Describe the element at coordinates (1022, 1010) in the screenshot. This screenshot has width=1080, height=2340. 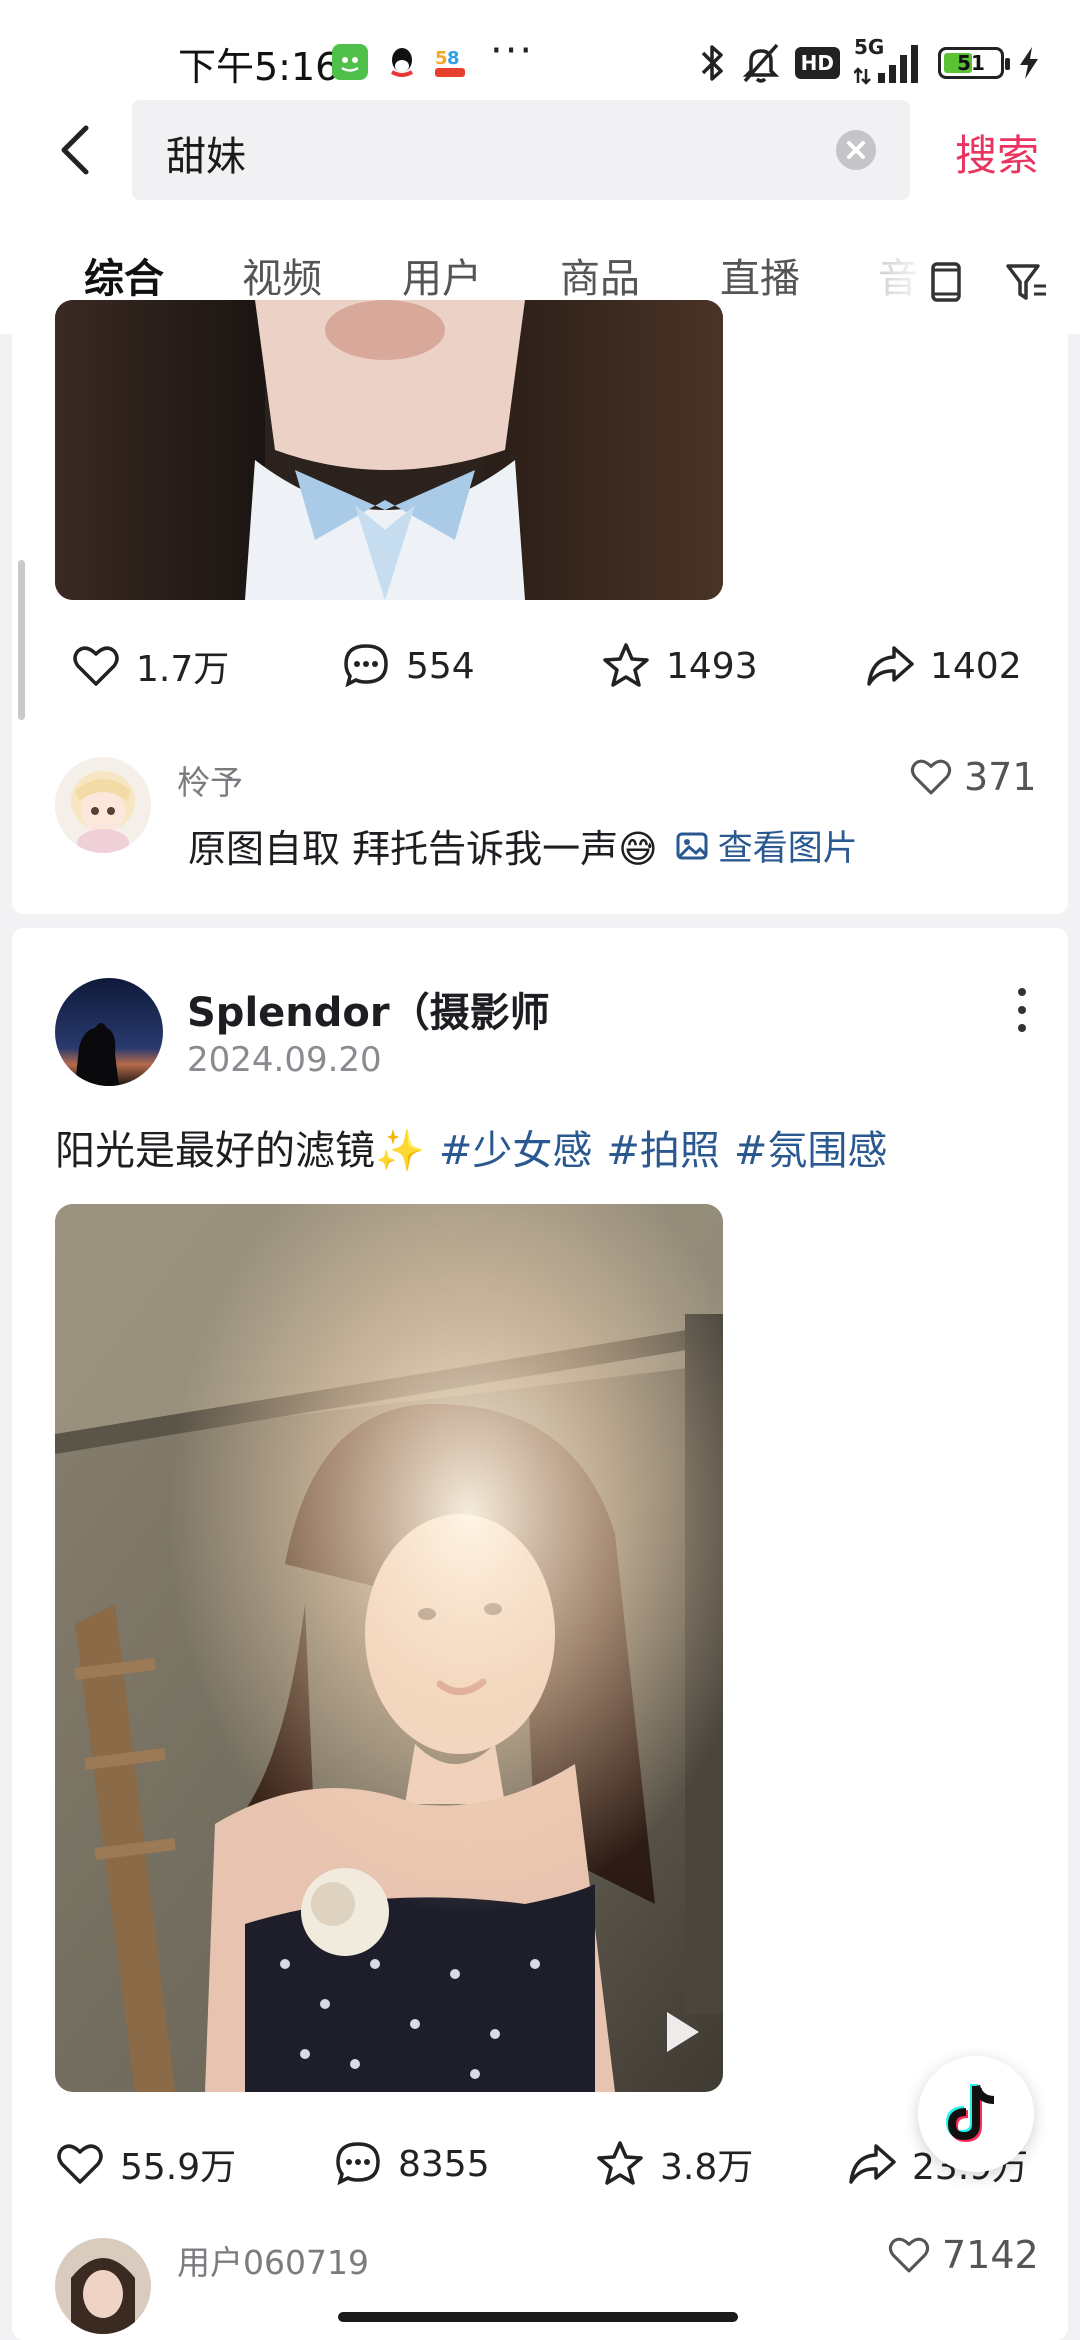
I see `more-icon` at that location.